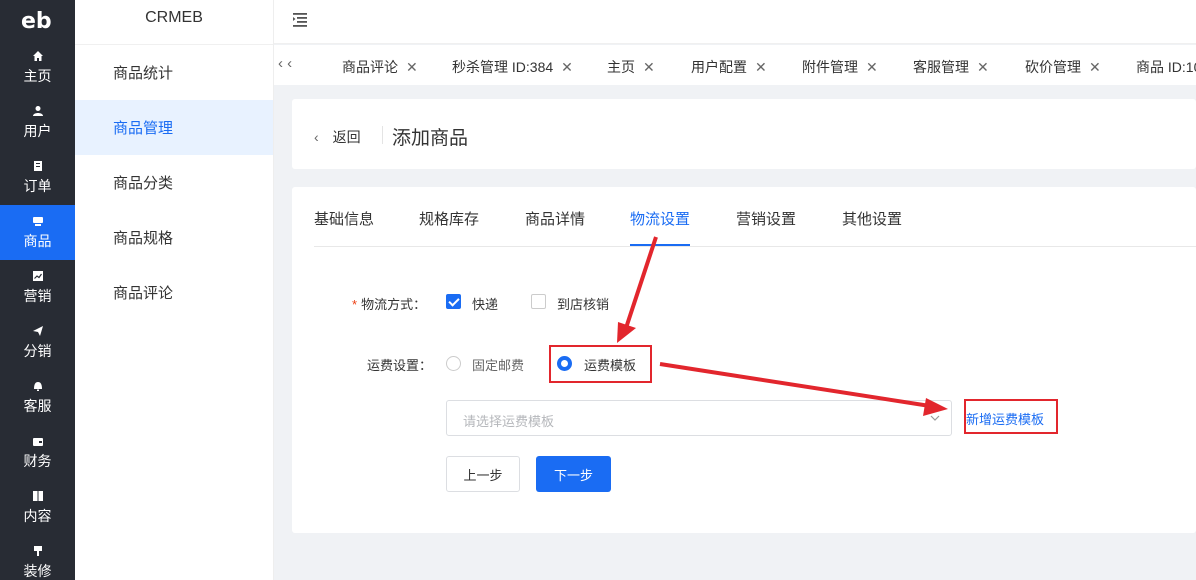 This screenshot has height=580, width=1196. Describe the element at coordinates (1166, 67) in the screenshot. I see `tab-product-id: 商品 ID:10` at that location.